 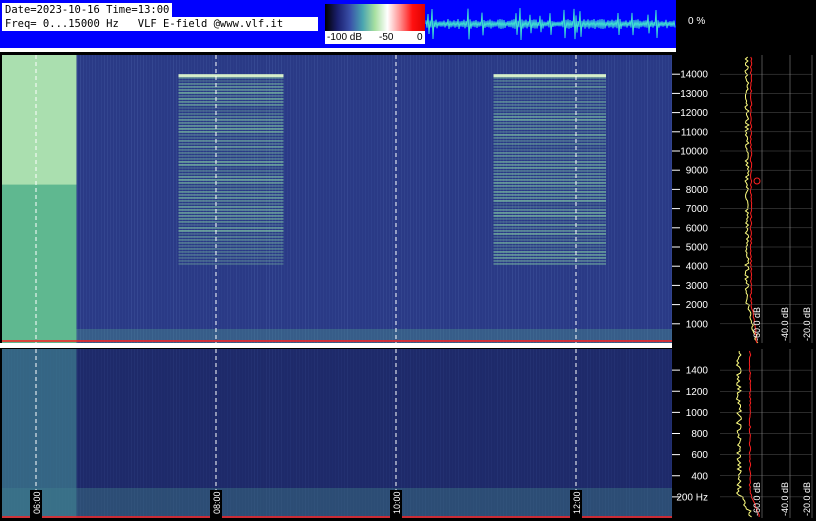 I want to click on freq-label-lower-3: 800, so click(x=699, y=434).